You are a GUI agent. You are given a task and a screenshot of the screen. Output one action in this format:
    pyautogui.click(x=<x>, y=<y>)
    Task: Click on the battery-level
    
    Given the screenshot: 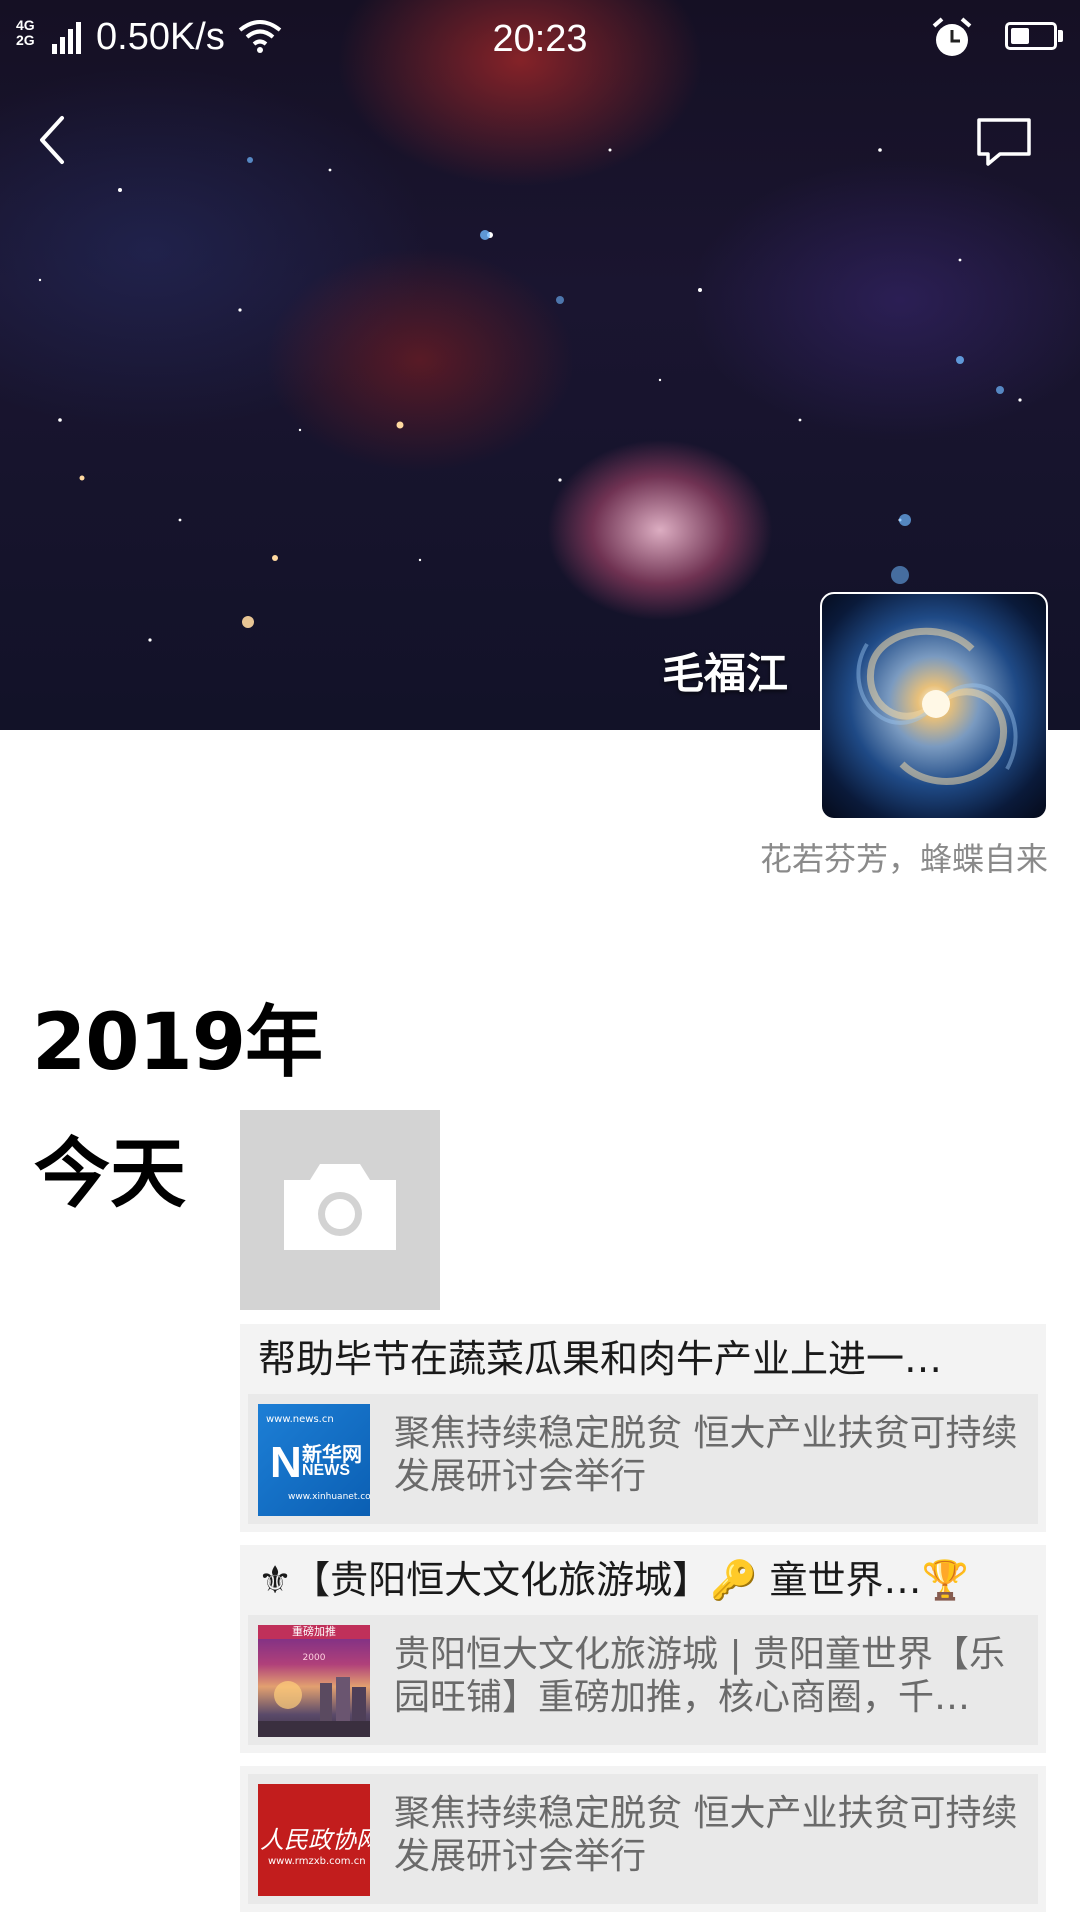 What is the action you would take?
    pyautogui.click(x=1020, y=36)
    